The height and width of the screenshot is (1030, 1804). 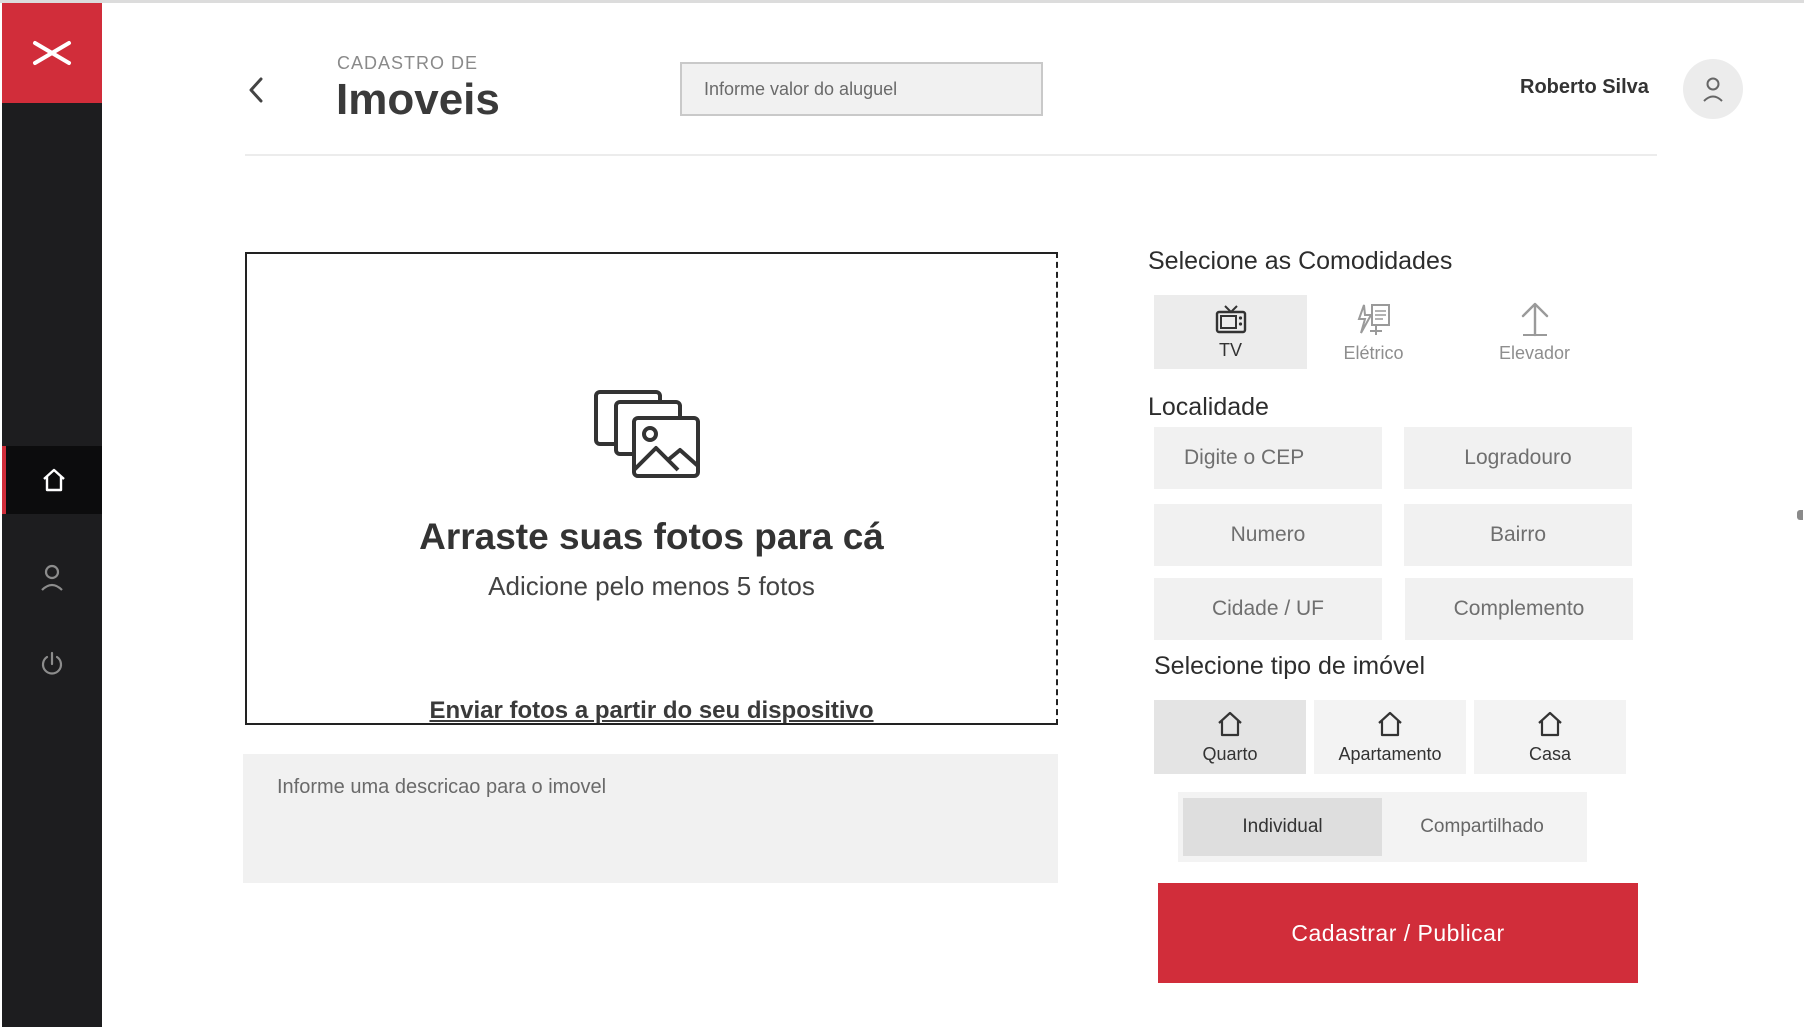 What do you see at coordinates (1534, 352) in the screenshot?
I see `amenity-label: Elevador` at bounding box center [1534, 352].